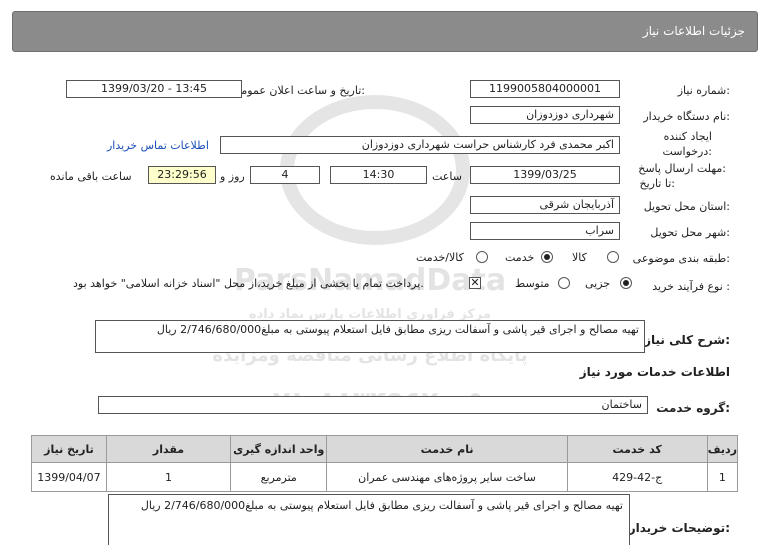  What do you see at coordinates (686, 116) in the screenshot?
I see `buyer-org-label: نام دستگاه خریدار:` at bounding box center [686, 116].